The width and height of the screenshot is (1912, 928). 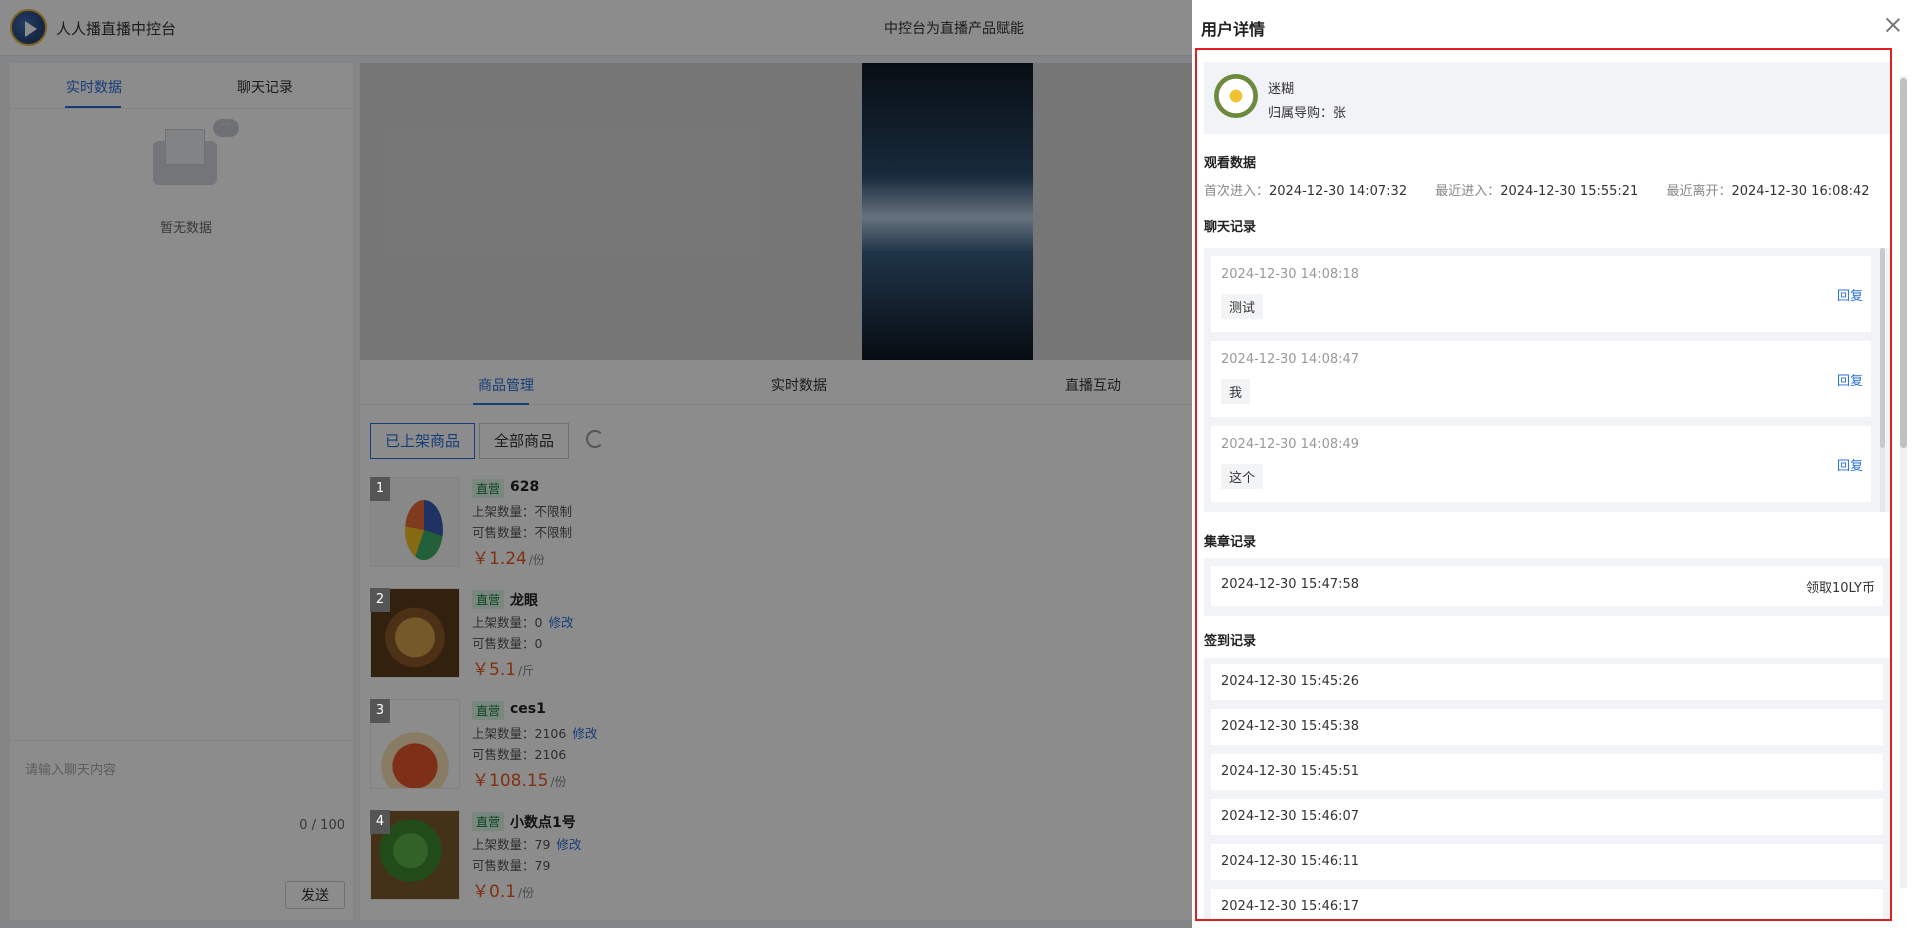 I want to click on product-index: 4, so click(x=380, y=822).